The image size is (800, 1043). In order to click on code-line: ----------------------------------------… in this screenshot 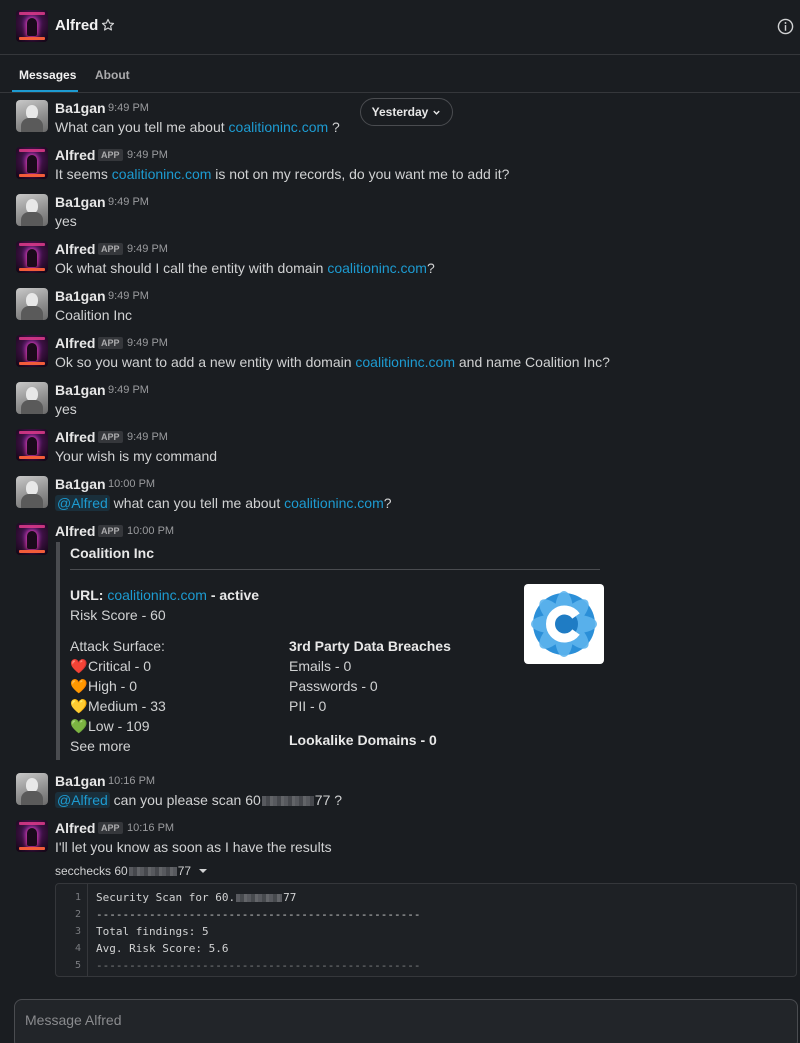, I will do `click(258, 965)`.